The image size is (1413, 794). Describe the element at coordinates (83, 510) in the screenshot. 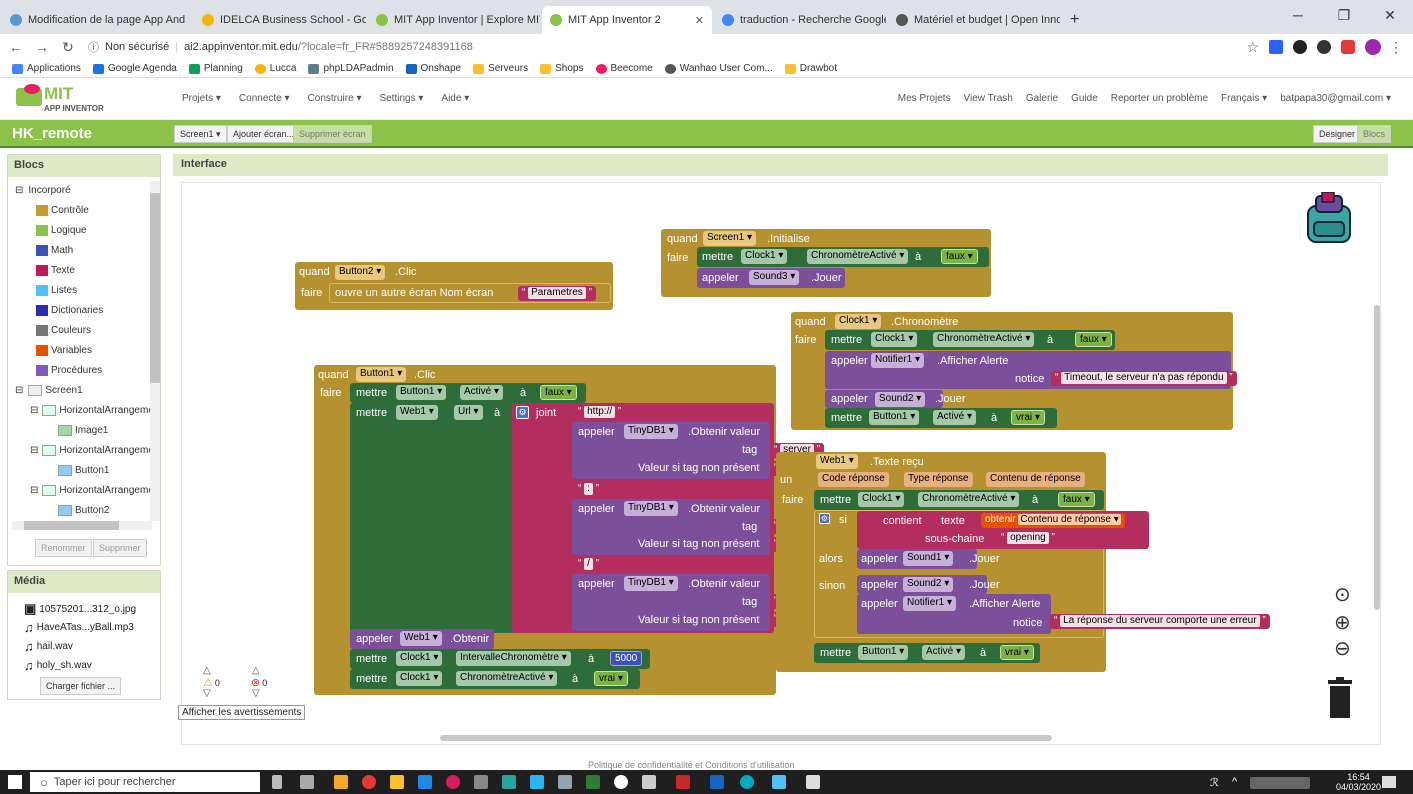

I see `tree-component: Button2` at that location.